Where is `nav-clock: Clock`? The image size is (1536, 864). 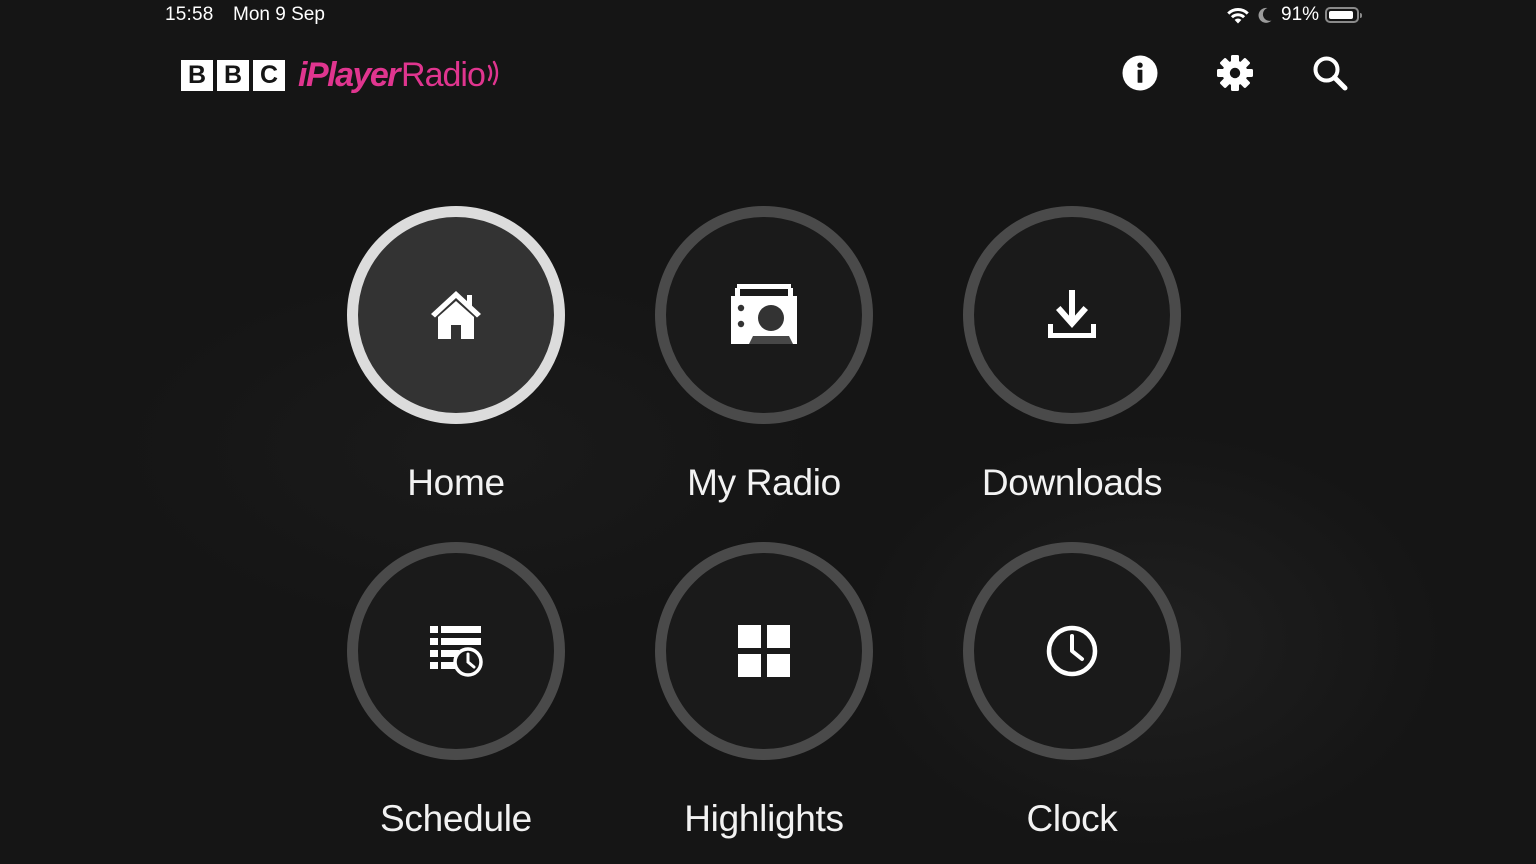 nav-clock: Clock is located at coordinates (1072, 702).